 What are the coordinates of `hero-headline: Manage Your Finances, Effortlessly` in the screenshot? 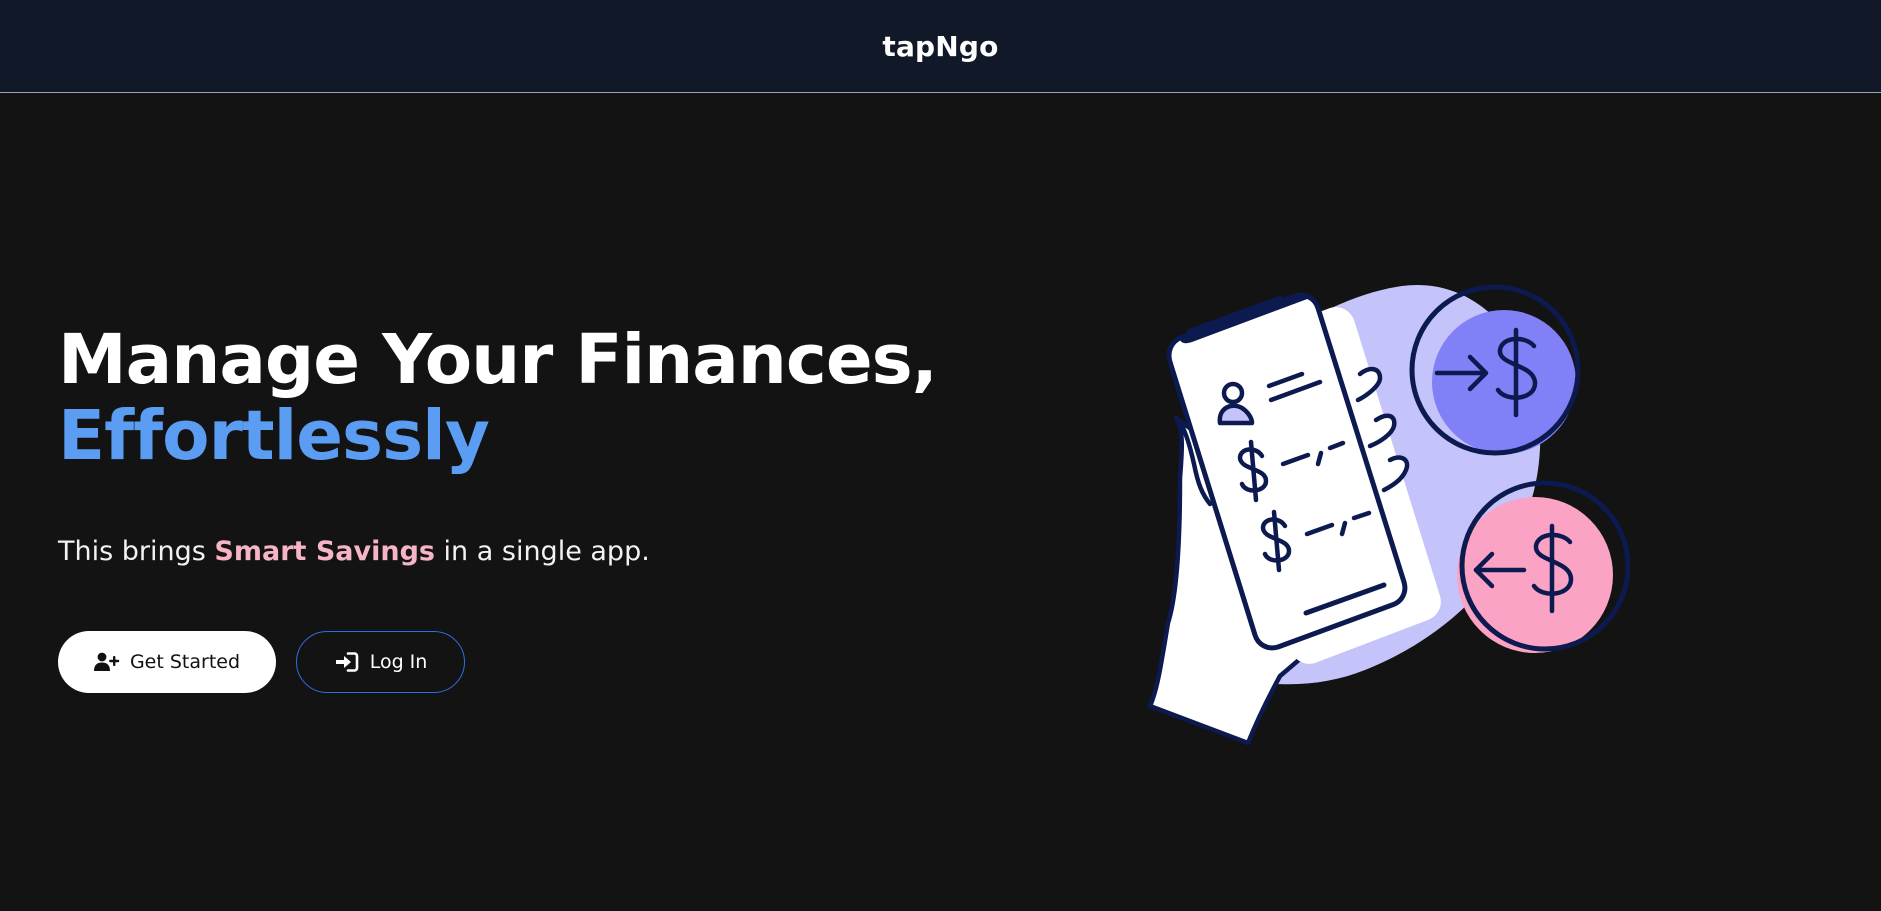 It's located at (538, 398).